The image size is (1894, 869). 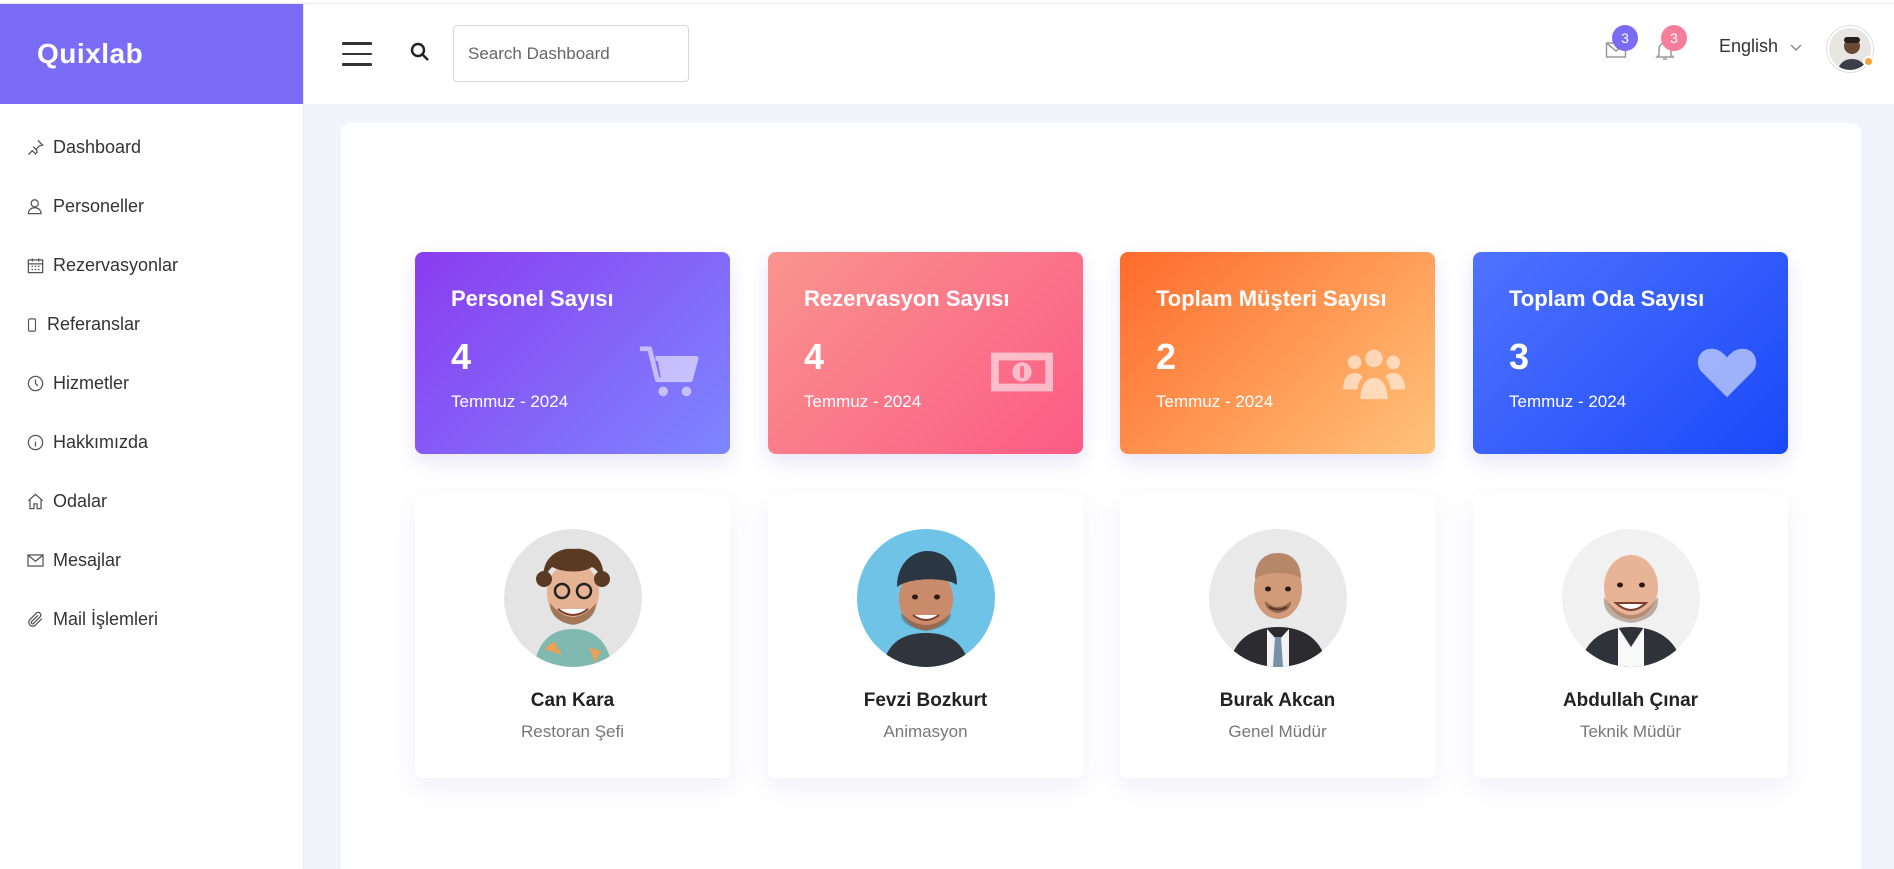 What do you see at coordinates (35, 207) in the screenshot?
I see `user-icon` at bounding box center [35, 207].